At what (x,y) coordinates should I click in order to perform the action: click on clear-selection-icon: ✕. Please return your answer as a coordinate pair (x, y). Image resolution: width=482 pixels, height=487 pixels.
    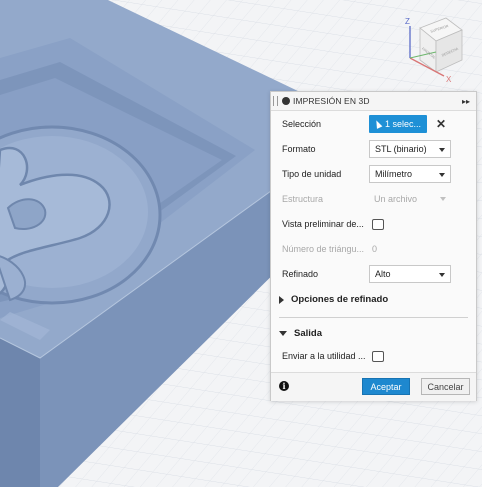
    Looking at the image, I should click on (441, 124).